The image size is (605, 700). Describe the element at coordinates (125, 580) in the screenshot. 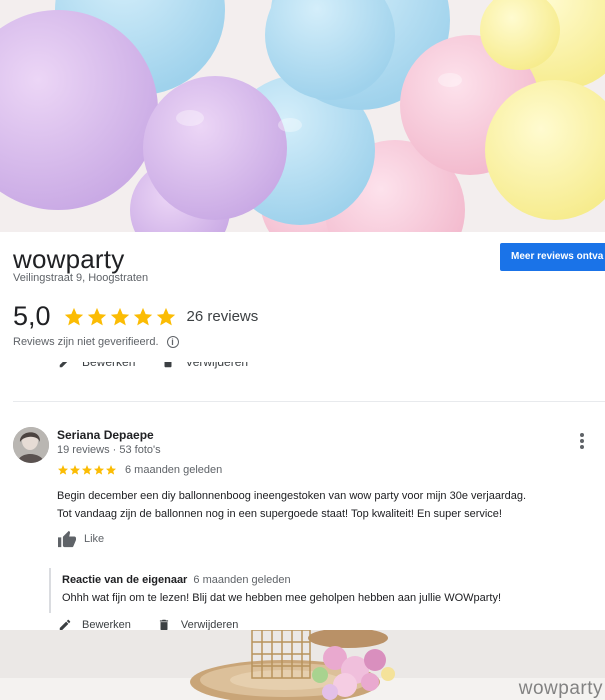

I see `owner-reply-title: Reactie van de eigenaar` at that location.